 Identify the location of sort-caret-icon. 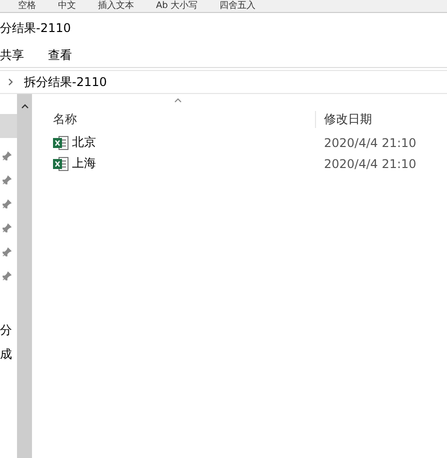
(178, 100).